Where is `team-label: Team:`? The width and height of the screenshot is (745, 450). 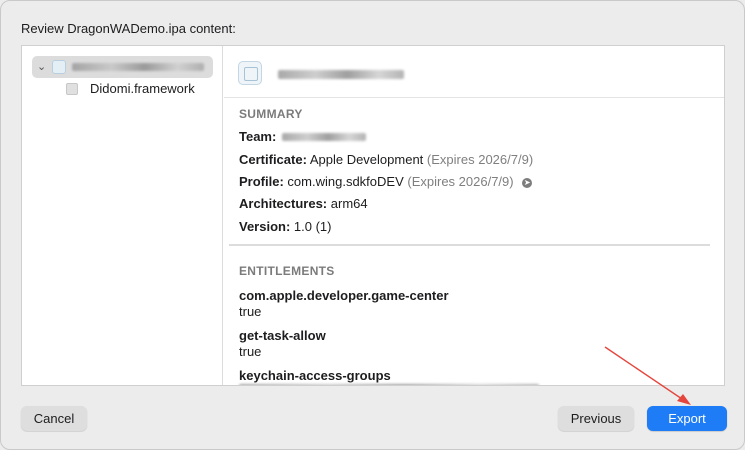 team-label: Team: is located at coordinates (258, 136).